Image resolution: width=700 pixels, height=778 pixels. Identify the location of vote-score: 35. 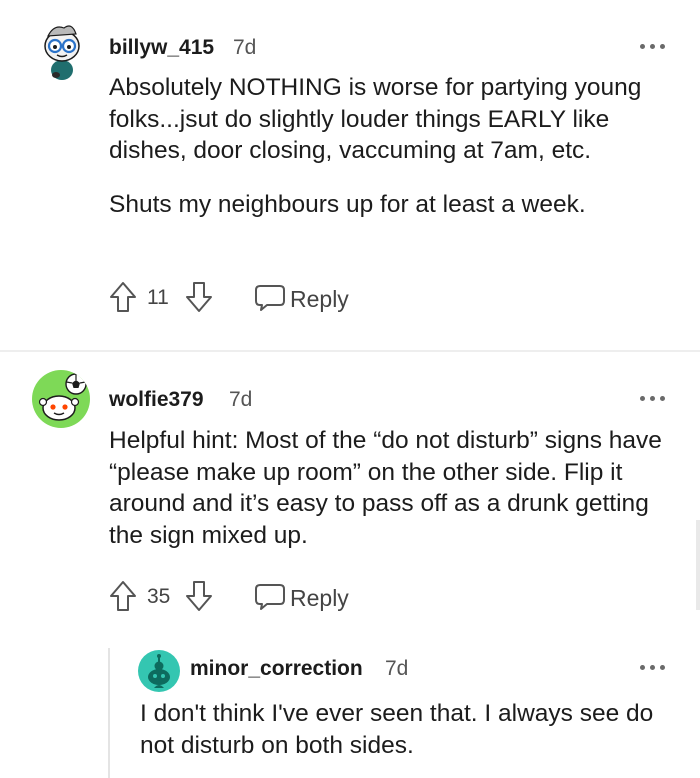
(159, 596).